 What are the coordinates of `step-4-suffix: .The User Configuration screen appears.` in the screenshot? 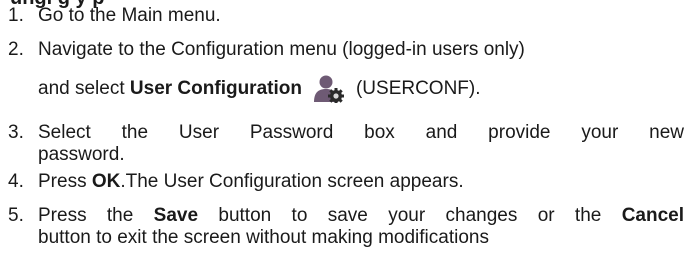 It's located at (292, 181).